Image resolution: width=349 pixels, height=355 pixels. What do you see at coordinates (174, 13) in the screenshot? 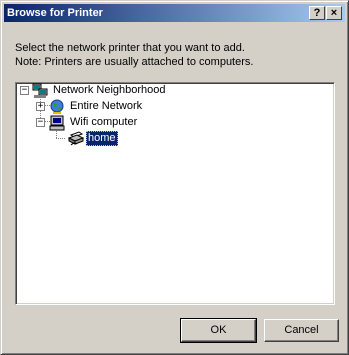
I see `title-bar: Browse for Printer ? ×` at bounding box center [174, 13].